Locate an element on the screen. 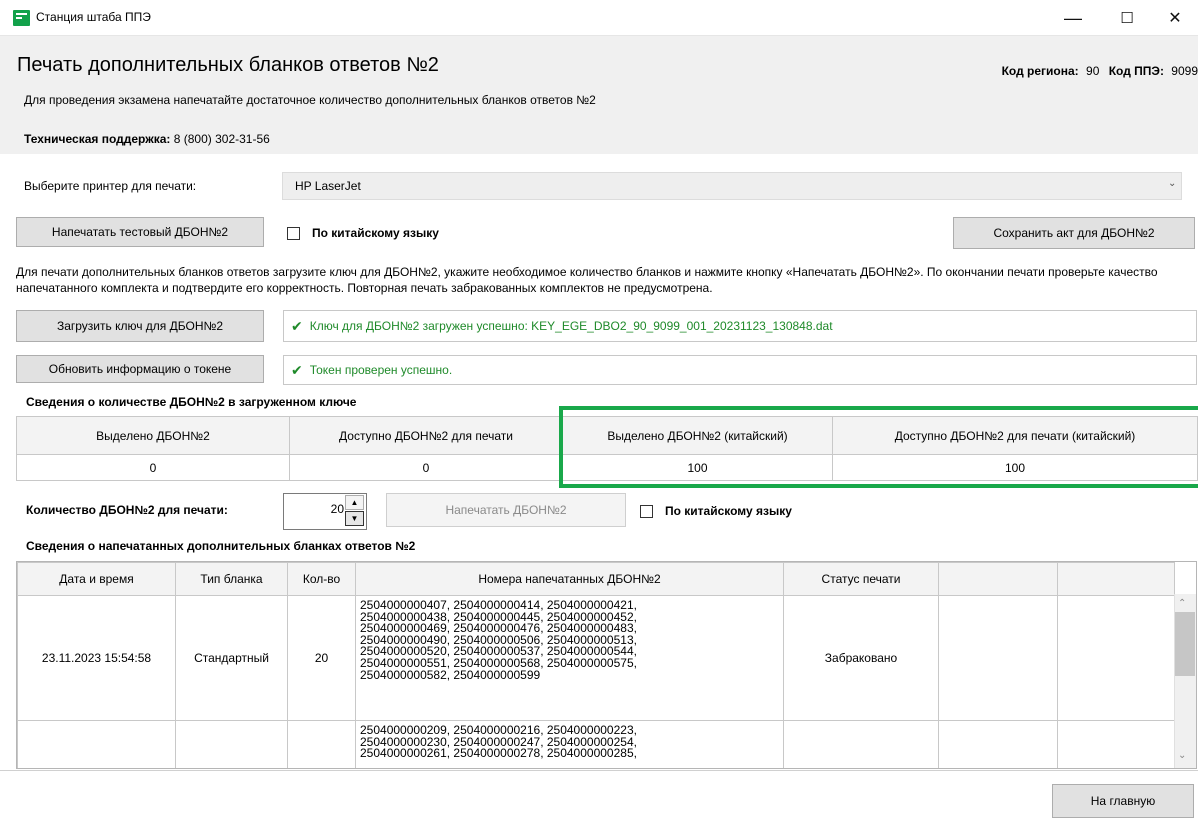 The height and width of the screenshot is (825, 1198). token-status-box: ✔ Токен проверен успешно. is located at coordinates (740, 370).